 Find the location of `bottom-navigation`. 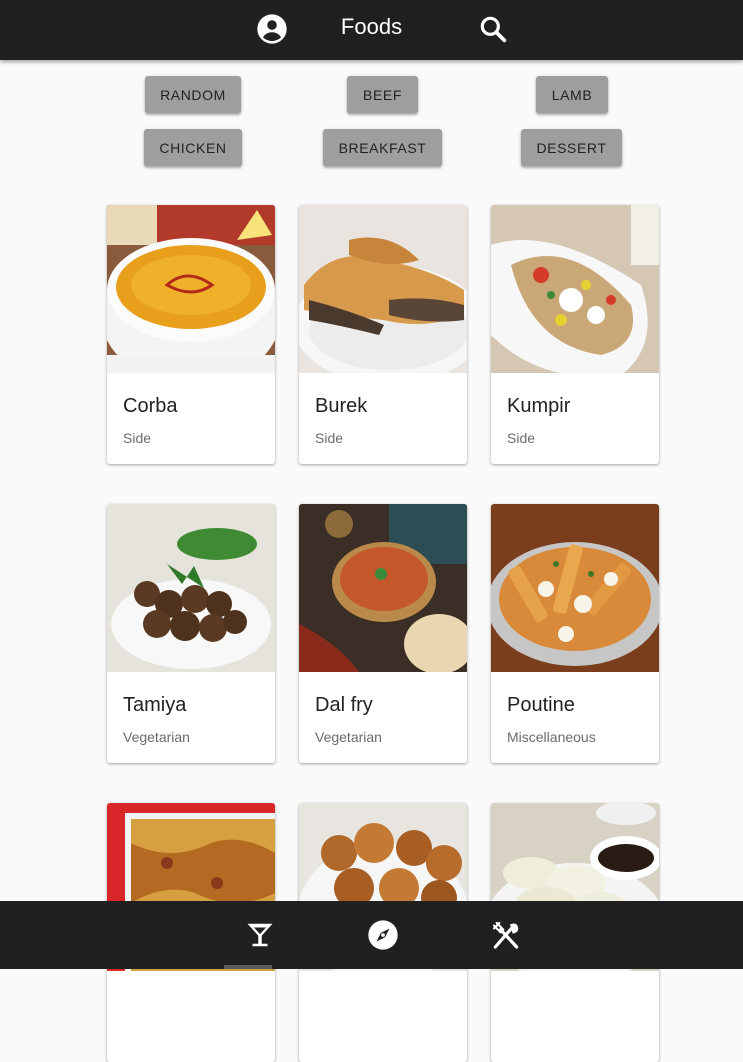

bottom-navigation is located at coordinates (371, 935).